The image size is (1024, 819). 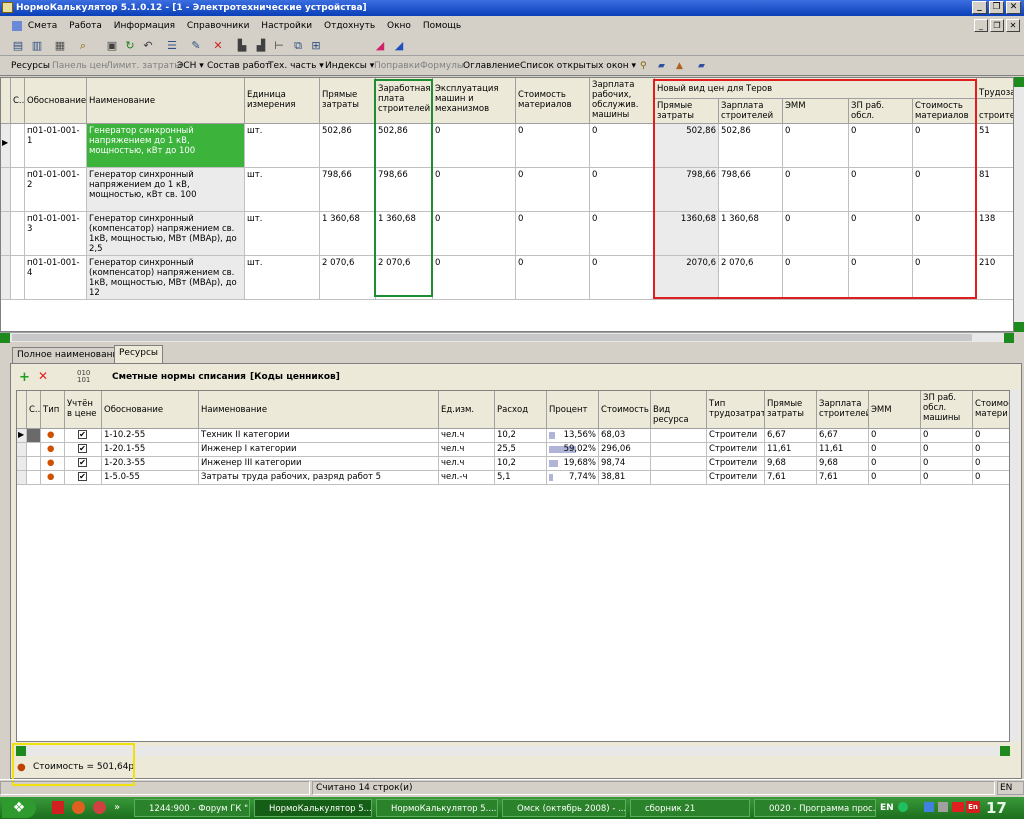 What do you see at coordinates (56, 146) in the screenshot?
I see `norm-base-cell: п01-01-001-1` at bounding box center [56, 146].